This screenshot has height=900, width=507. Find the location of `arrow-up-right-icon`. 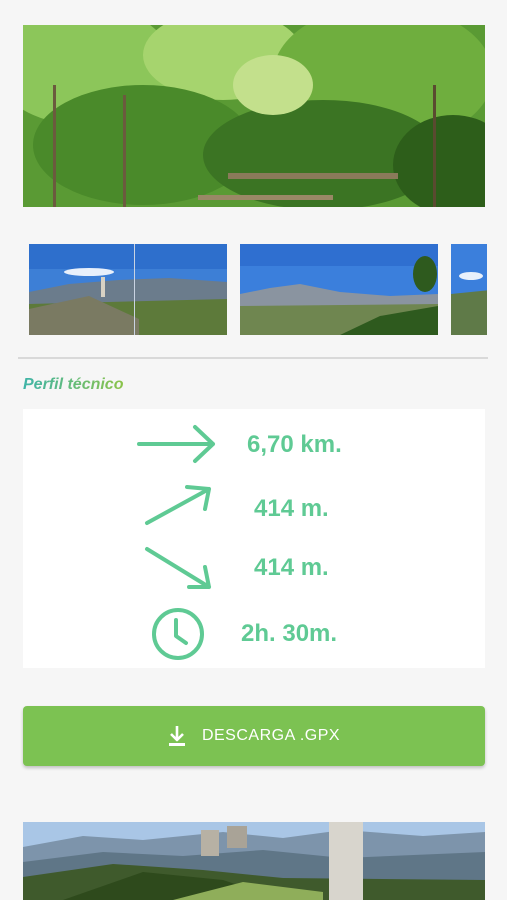

arrow-up-right-icon is located at coordinates (179, 508).